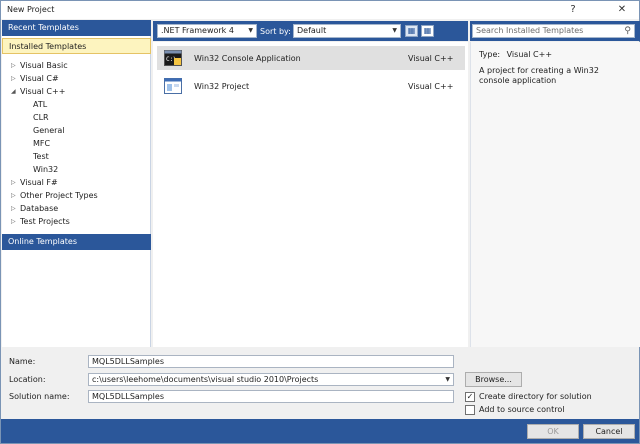 The image size is (640, 444). What do you see at coordinates (247, 58) in the screenshot?
I see `template-name: Win32 Console Application` at bounding box center [247, 58].